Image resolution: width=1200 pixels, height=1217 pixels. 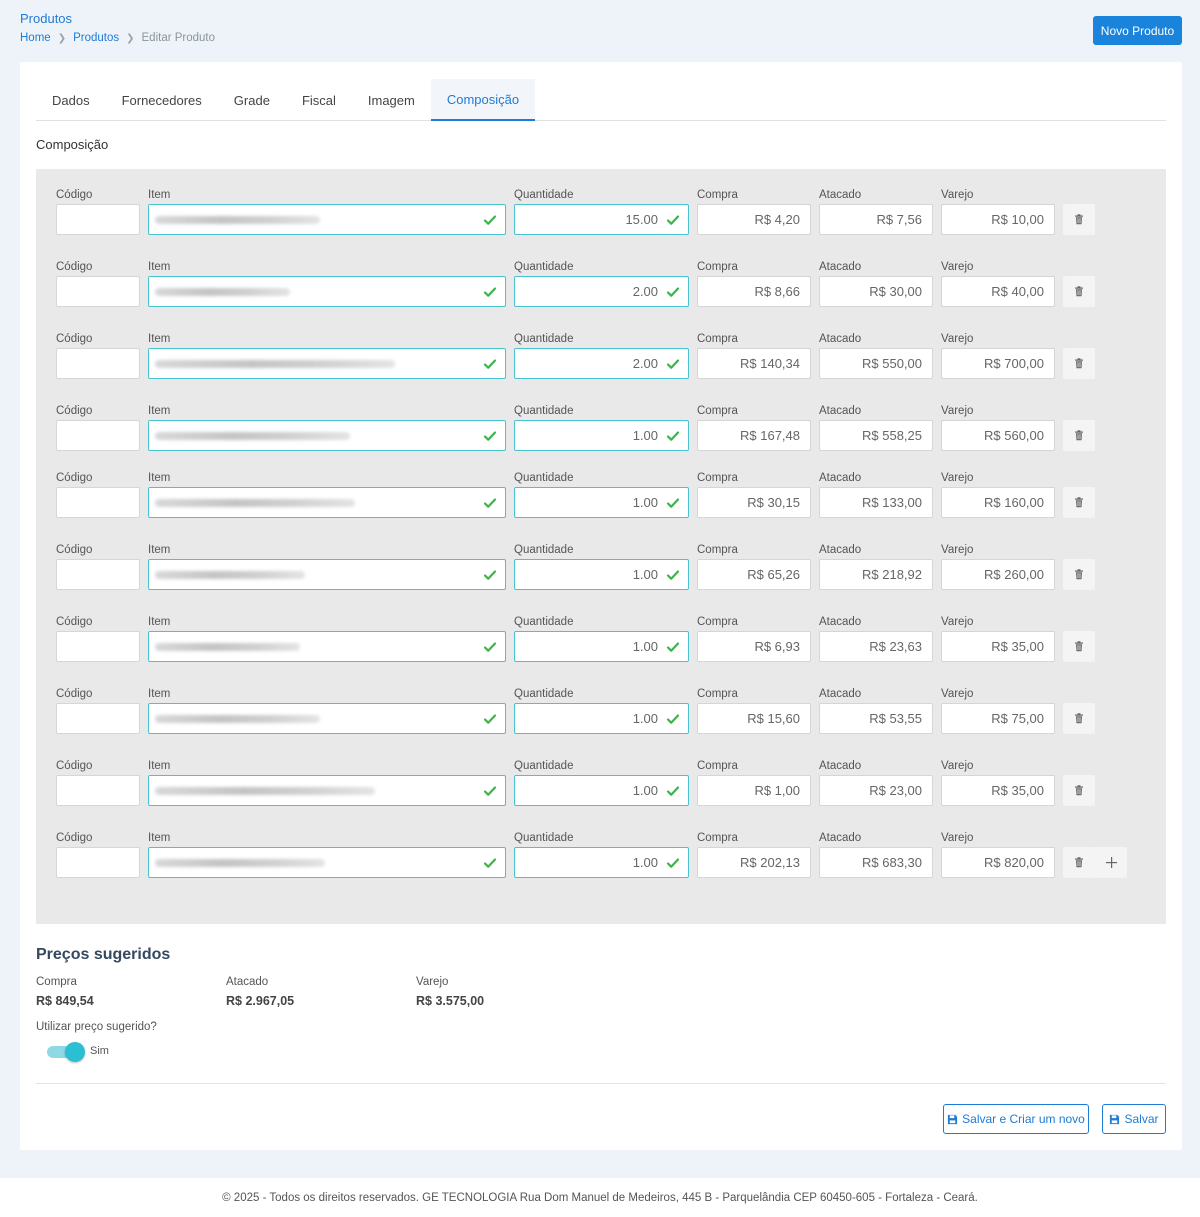 I want to click on varejo-input: R$ 160,00, so click(x=998, y=502).